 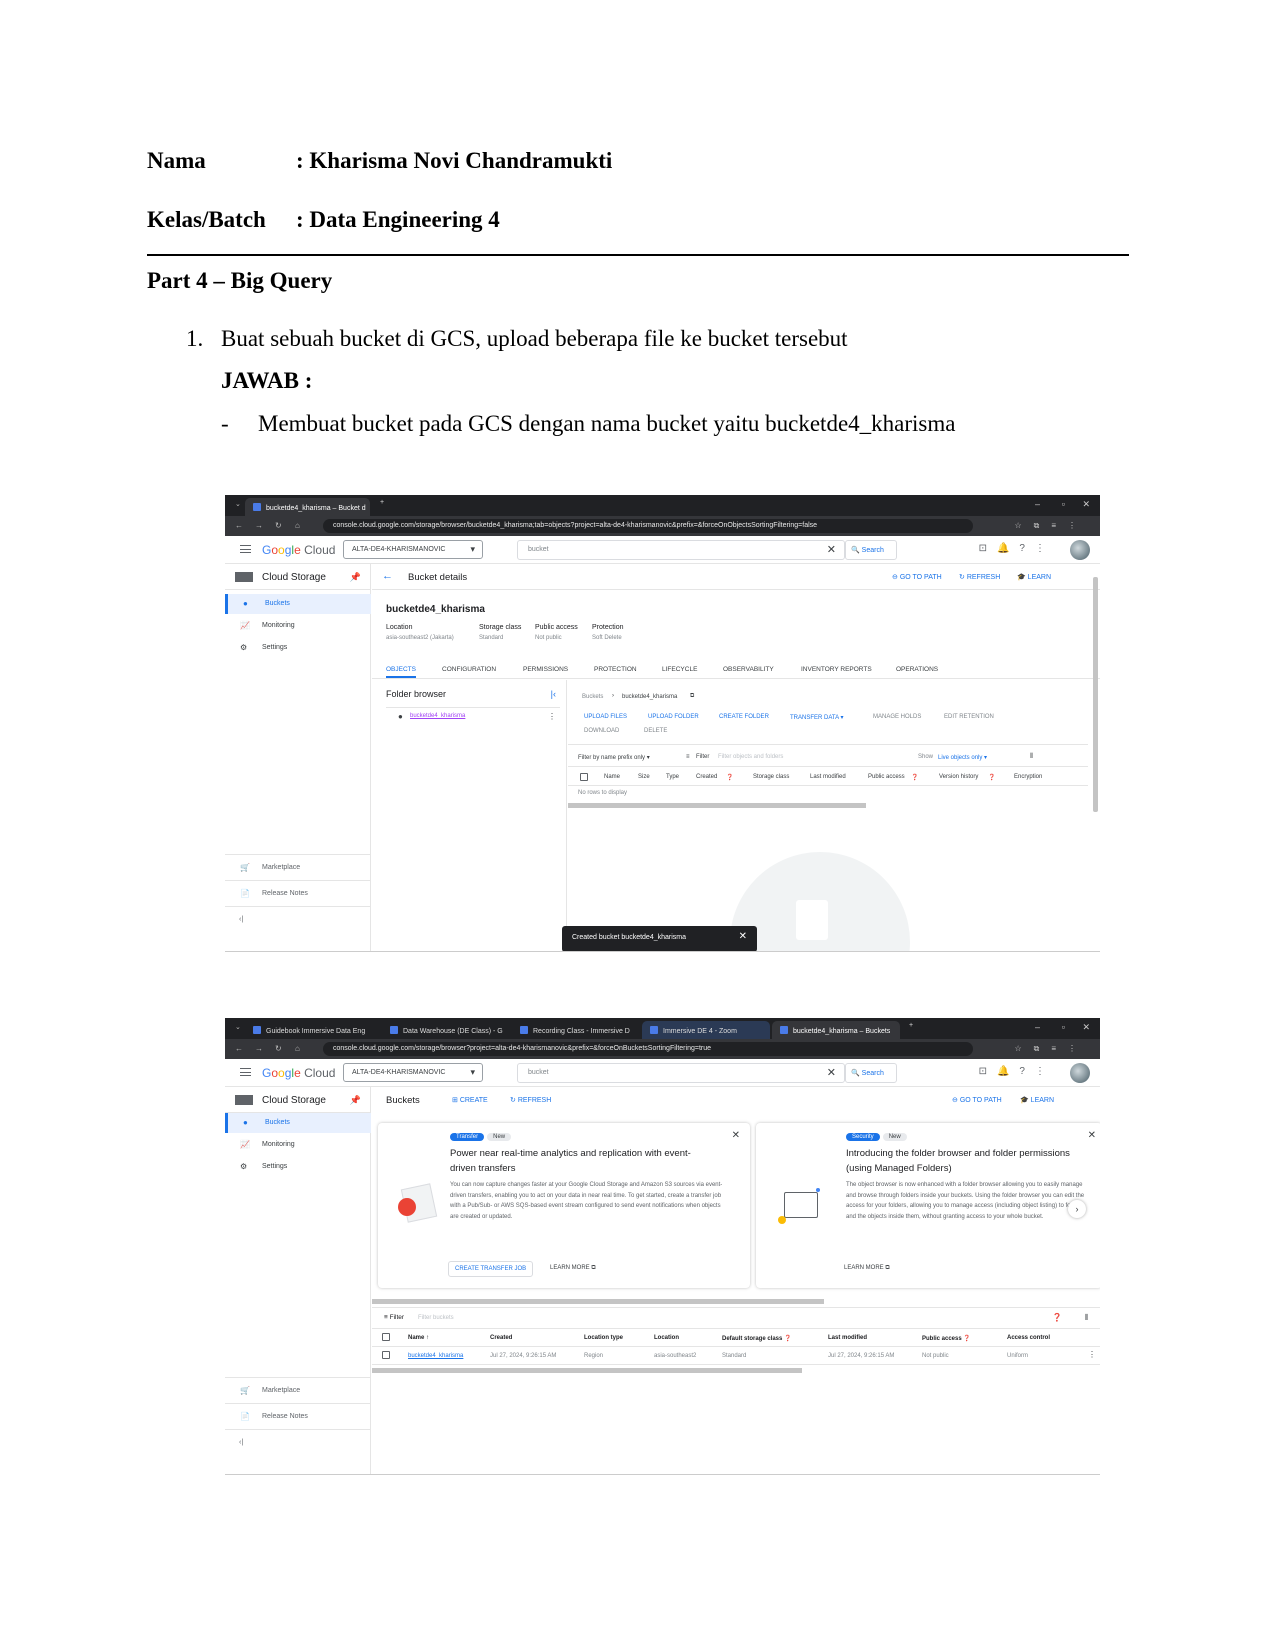 What do you see at coordinates (1077, 1209) in the screenshot?
I see `chevron-right-icon: ›` at bounding box center [1077, 1209].